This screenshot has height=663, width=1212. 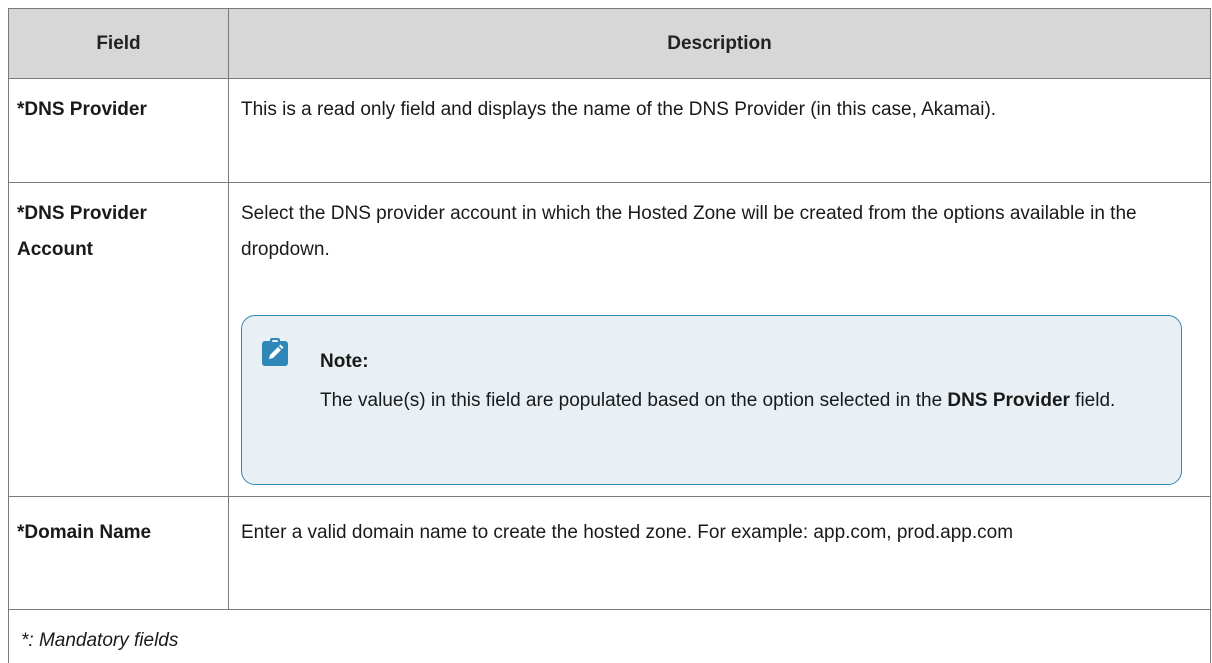 I want to click on table-header: Field Description, so click(x=609, y=43).